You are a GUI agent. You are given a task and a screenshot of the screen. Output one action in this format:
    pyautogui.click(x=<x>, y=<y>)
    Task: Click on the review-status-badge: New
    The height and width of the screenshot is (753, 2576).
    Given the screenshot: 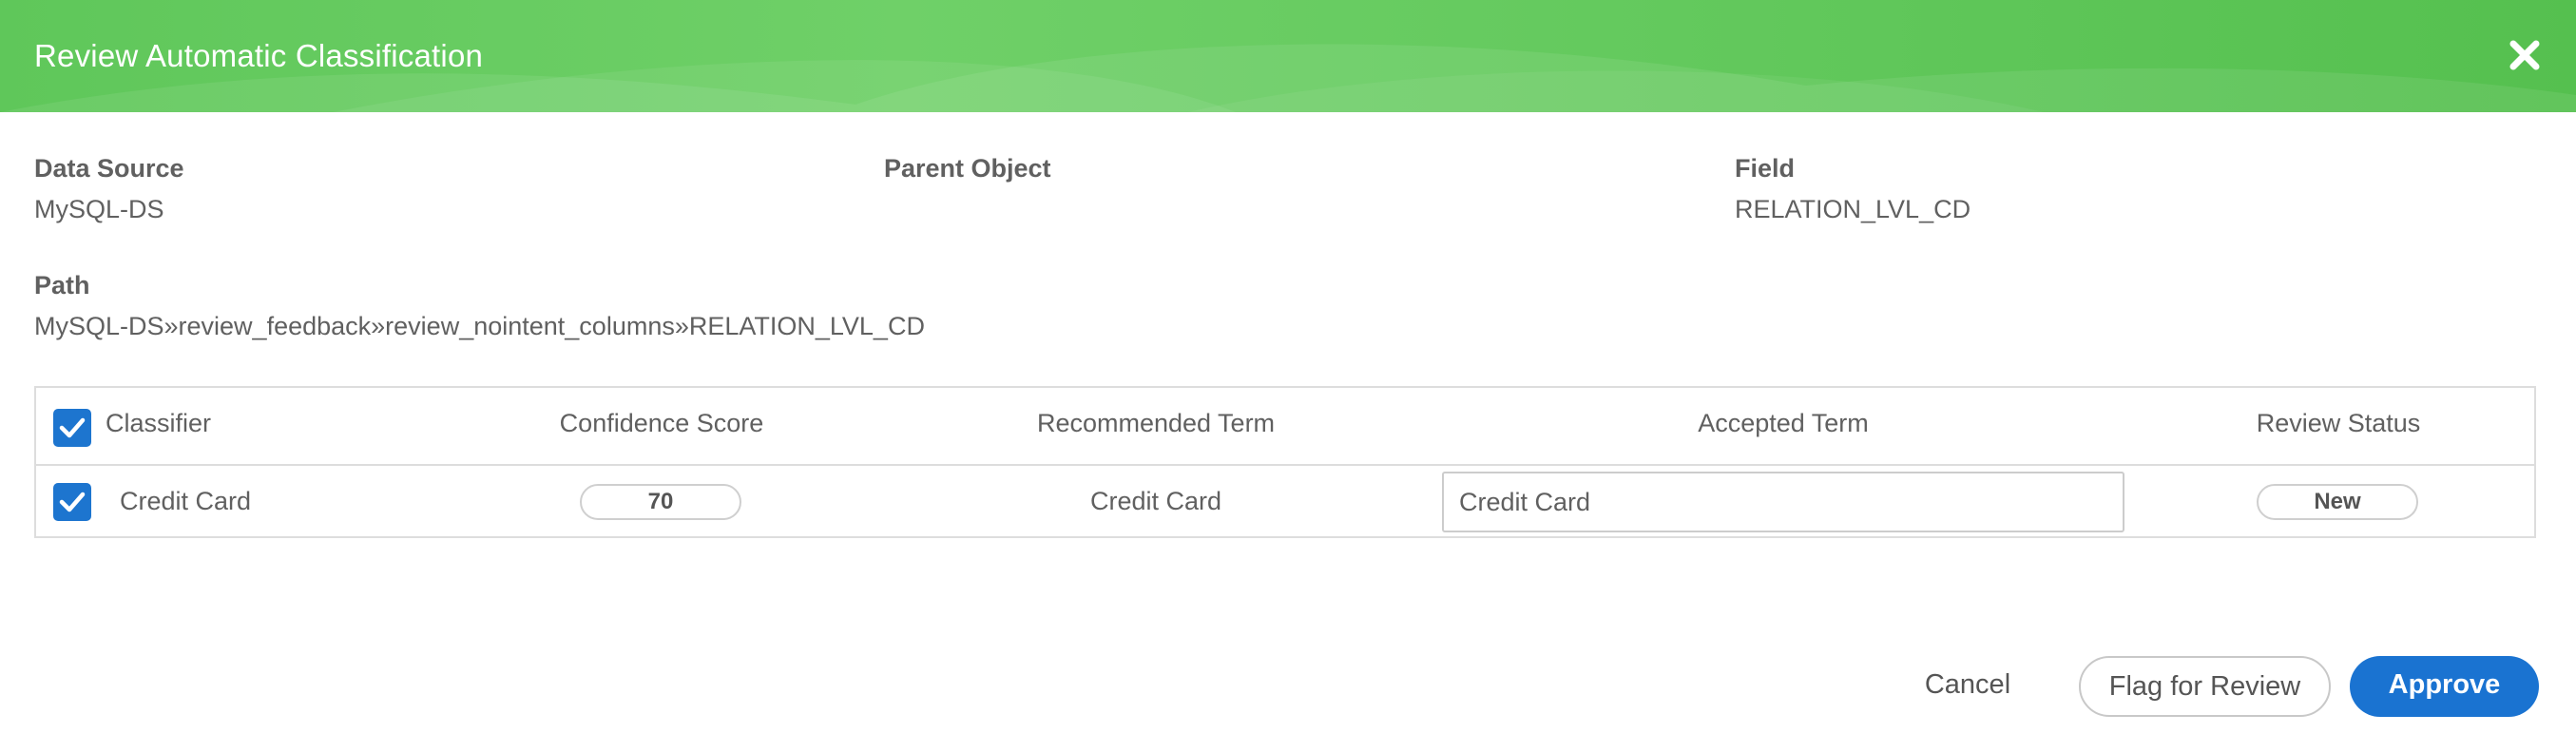 What is the action you would take?
    pyautogui.click(x=2337, y=502)
    